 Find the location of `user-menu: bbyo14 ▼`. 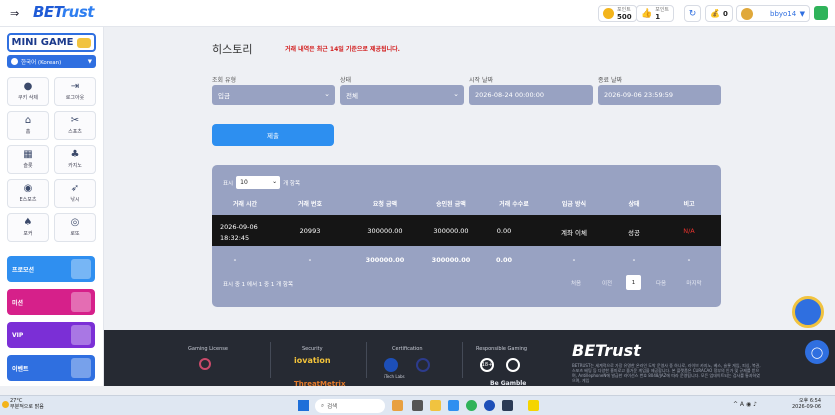

user-menu: bbyo14 ▼ is located at coordinates (773, 13).